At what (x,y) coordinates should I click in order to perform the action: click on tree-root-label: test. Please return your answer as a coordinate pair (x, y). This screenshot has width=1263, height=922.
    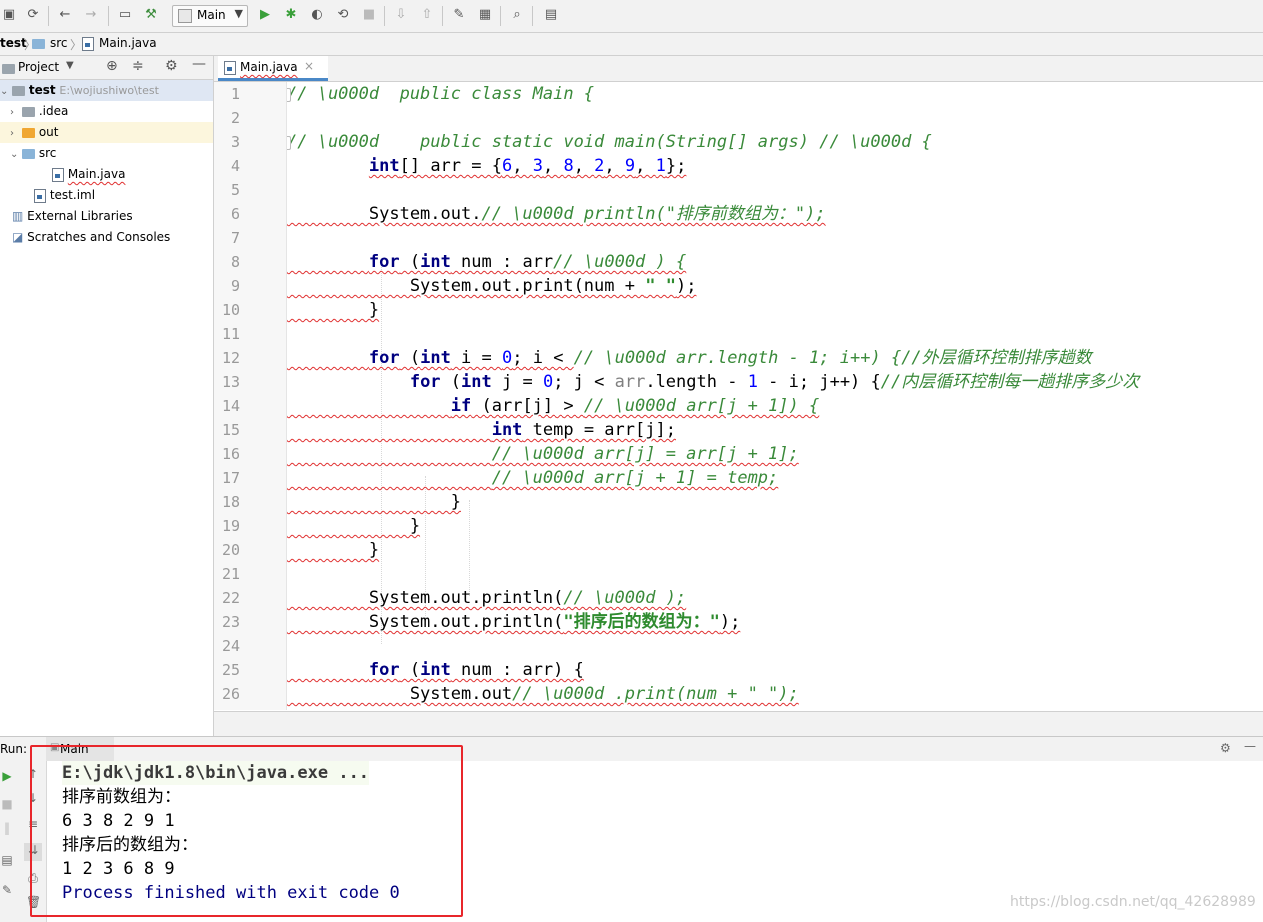
    Looking at the image, I should click on (42, 90).